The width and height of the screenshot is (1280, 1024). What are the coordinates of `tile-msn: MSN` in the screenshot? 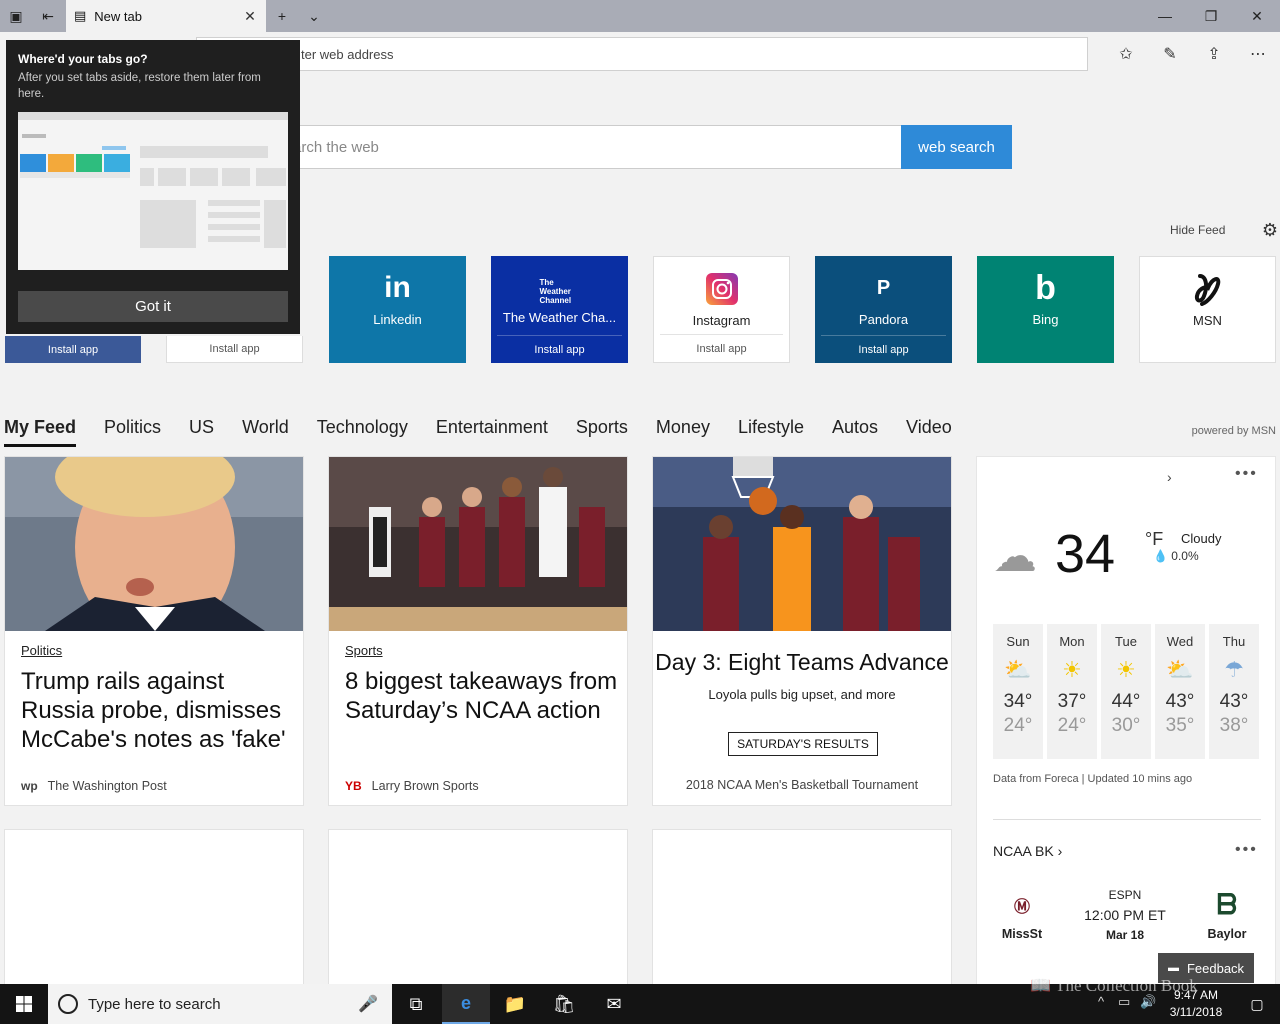 It's located at (1207, 309).